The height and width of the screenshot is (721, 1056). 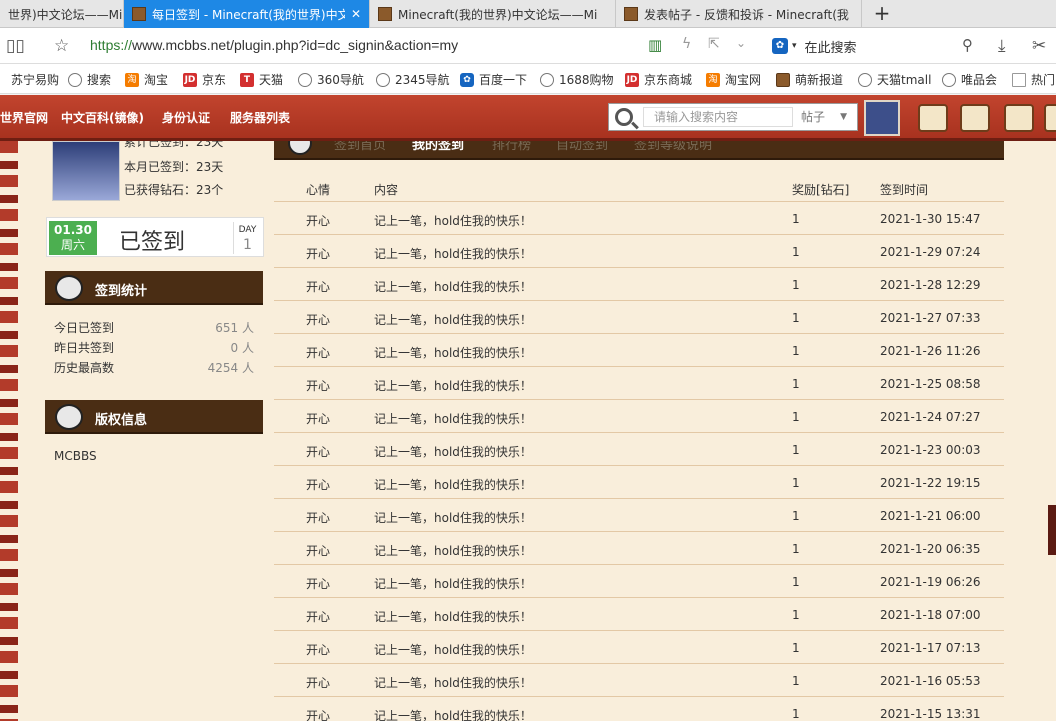 I want to click on bookmark-label: 苏宁易购, so click(x=35, y=80).